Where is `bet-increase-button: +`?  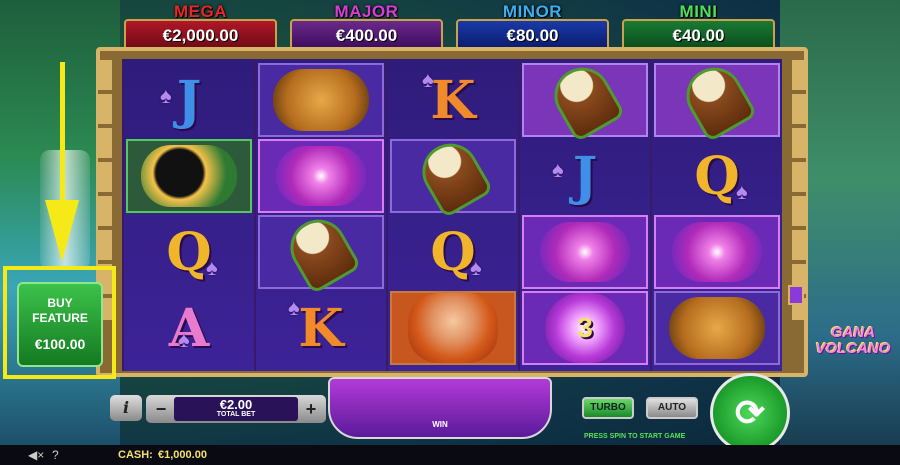 bet-increase-button: + is located at coordinates (311, 409).